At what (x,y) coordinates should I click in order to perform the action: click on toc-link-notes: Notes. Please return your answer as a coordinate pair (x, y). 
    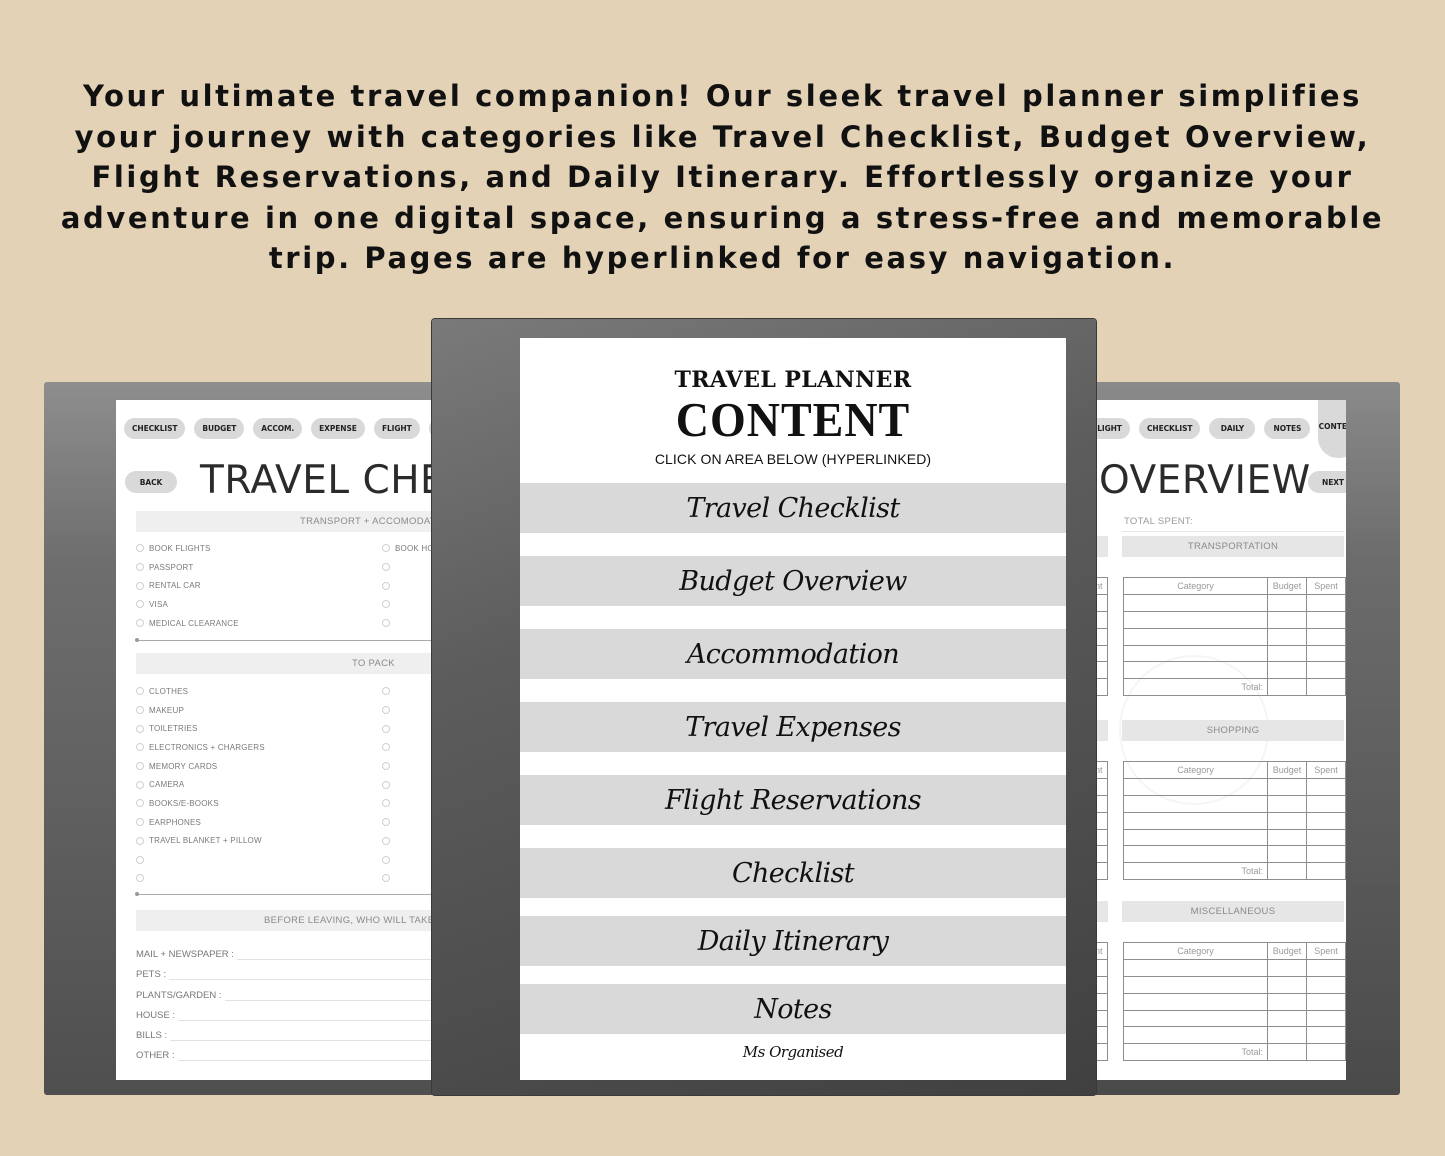
    Looking at the image, I should click on (793, 1009).